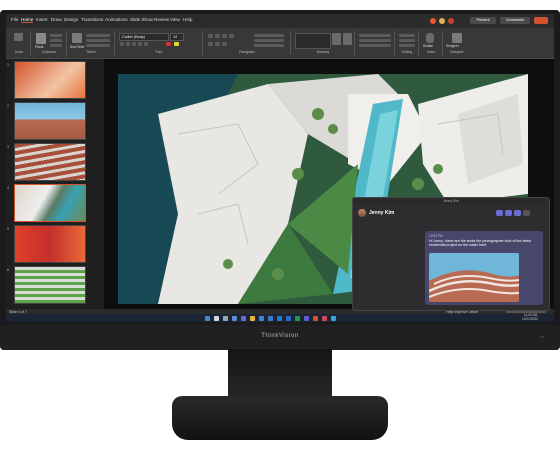 This screenshot has height=450, width=560. Describe the element at coordinates (27, 20) in the screenshot. I see `tab-home: Home` at that location.